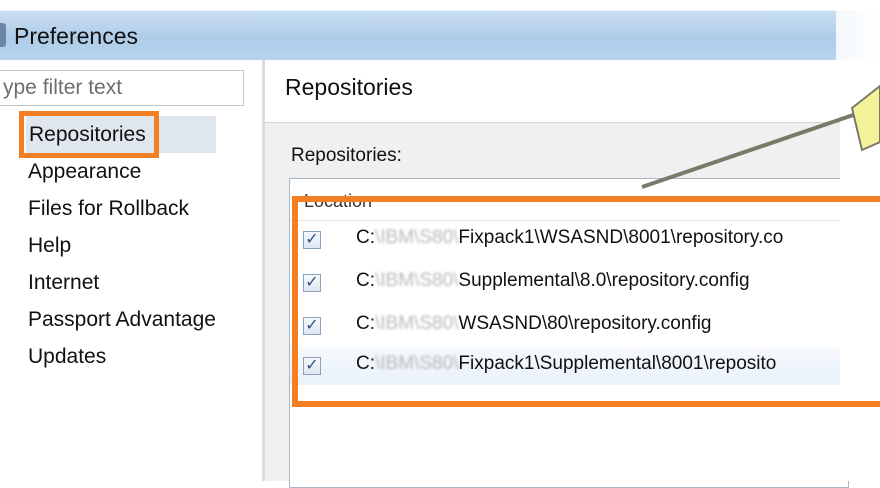 The width and height of the screenshot is (880, 488). I want to click on location-path: Supplemental\8.0\repository.config, so click(604, 280).